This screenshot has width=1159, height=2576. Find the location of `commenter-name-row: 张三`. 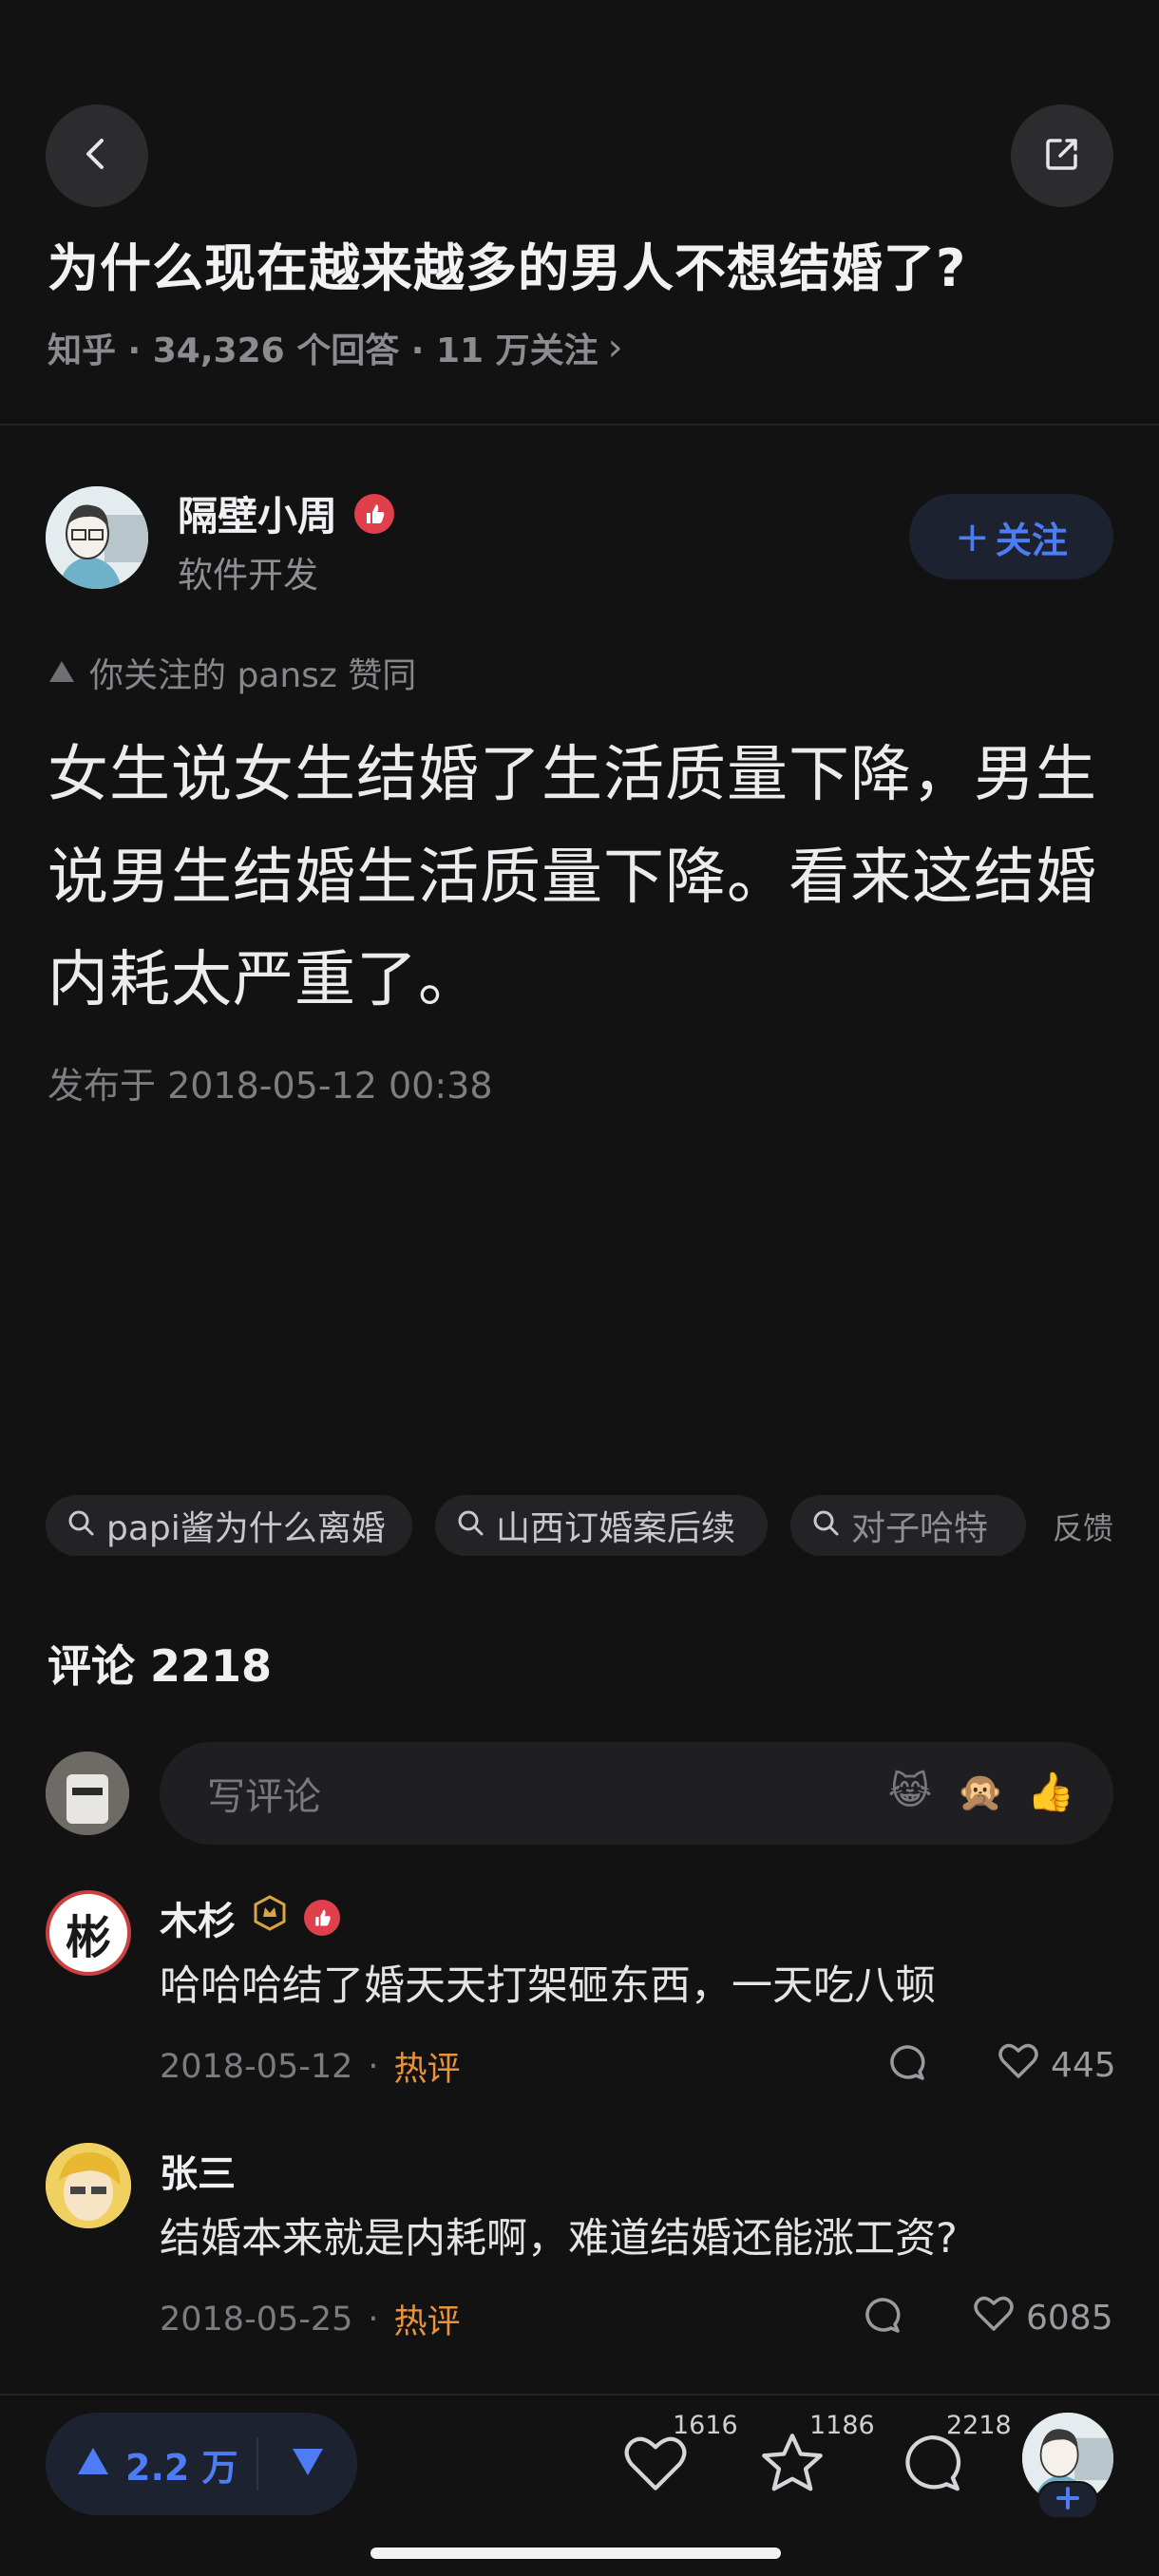

commenter-name-row: 张三 is located at coordinates (198, 2170).